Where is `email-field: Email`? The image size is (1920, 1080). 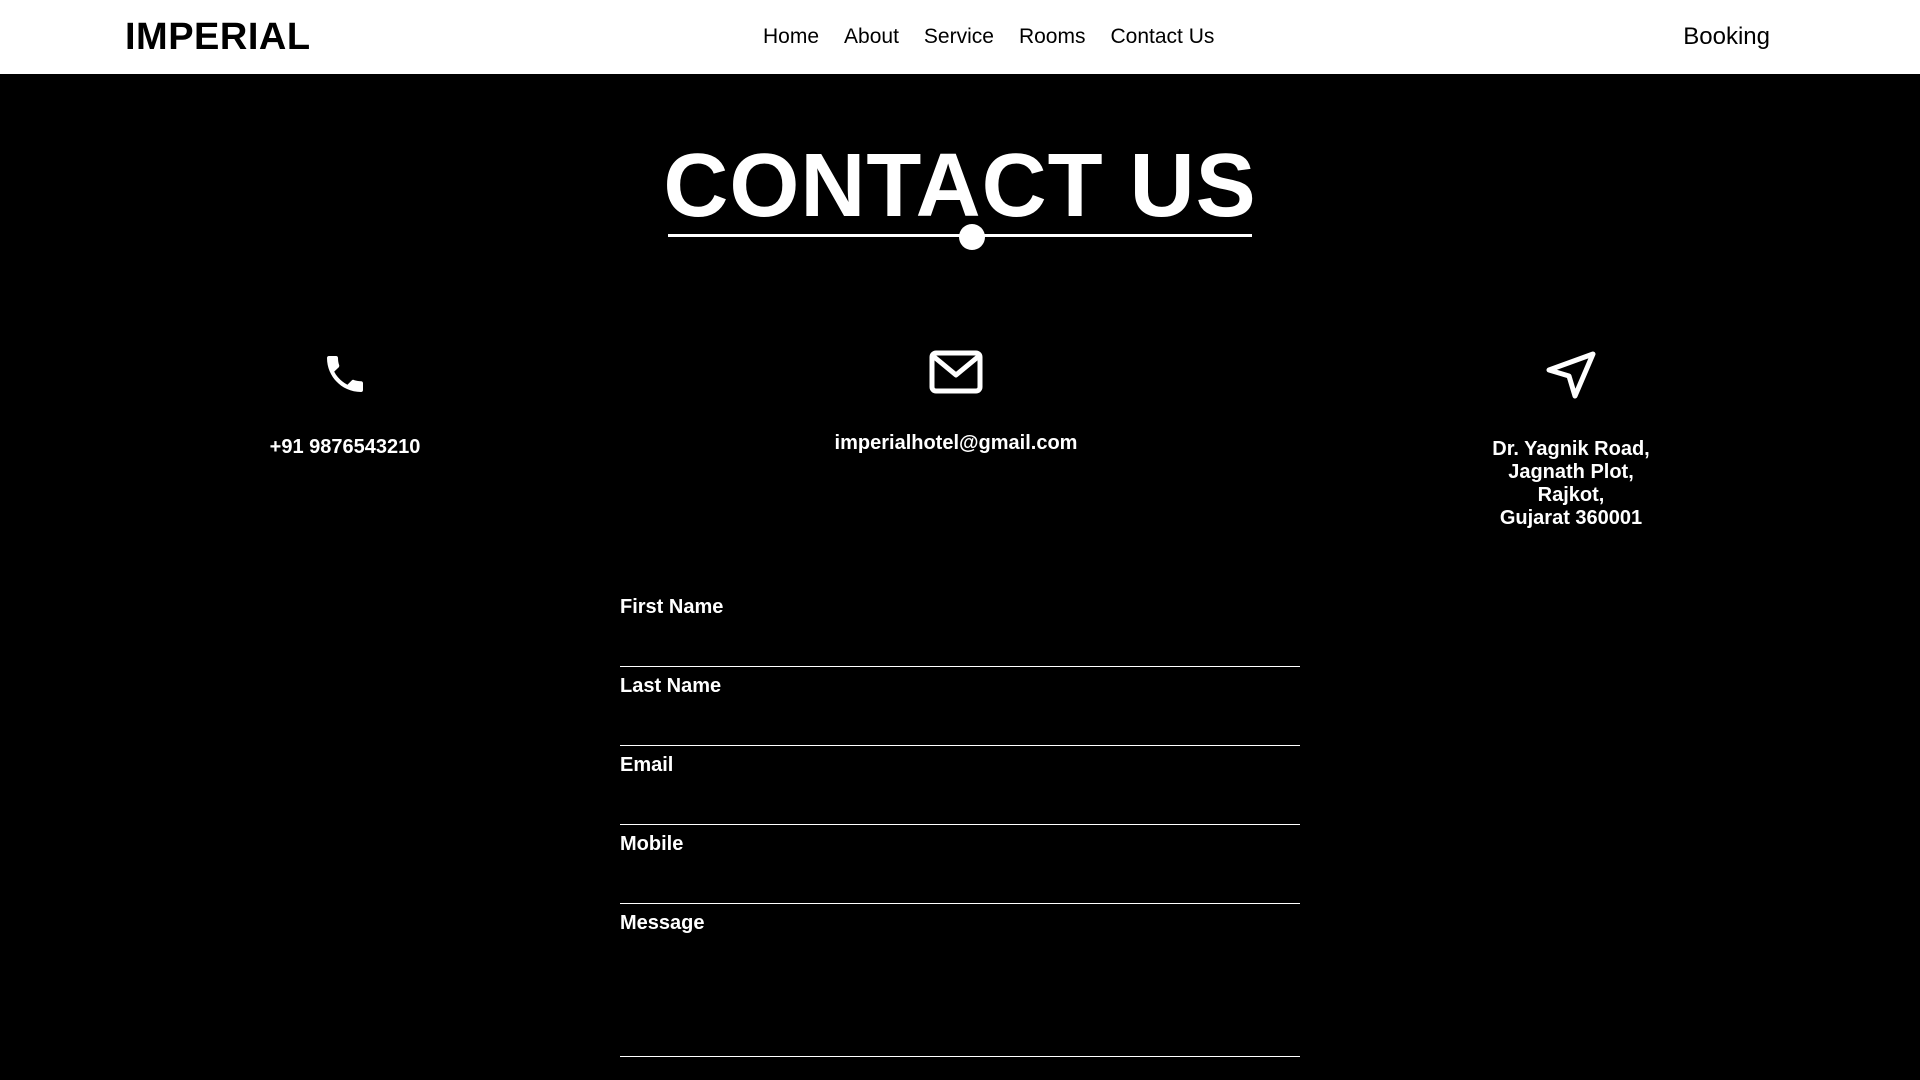
email-field: Email is located at coordinates (962, 786).